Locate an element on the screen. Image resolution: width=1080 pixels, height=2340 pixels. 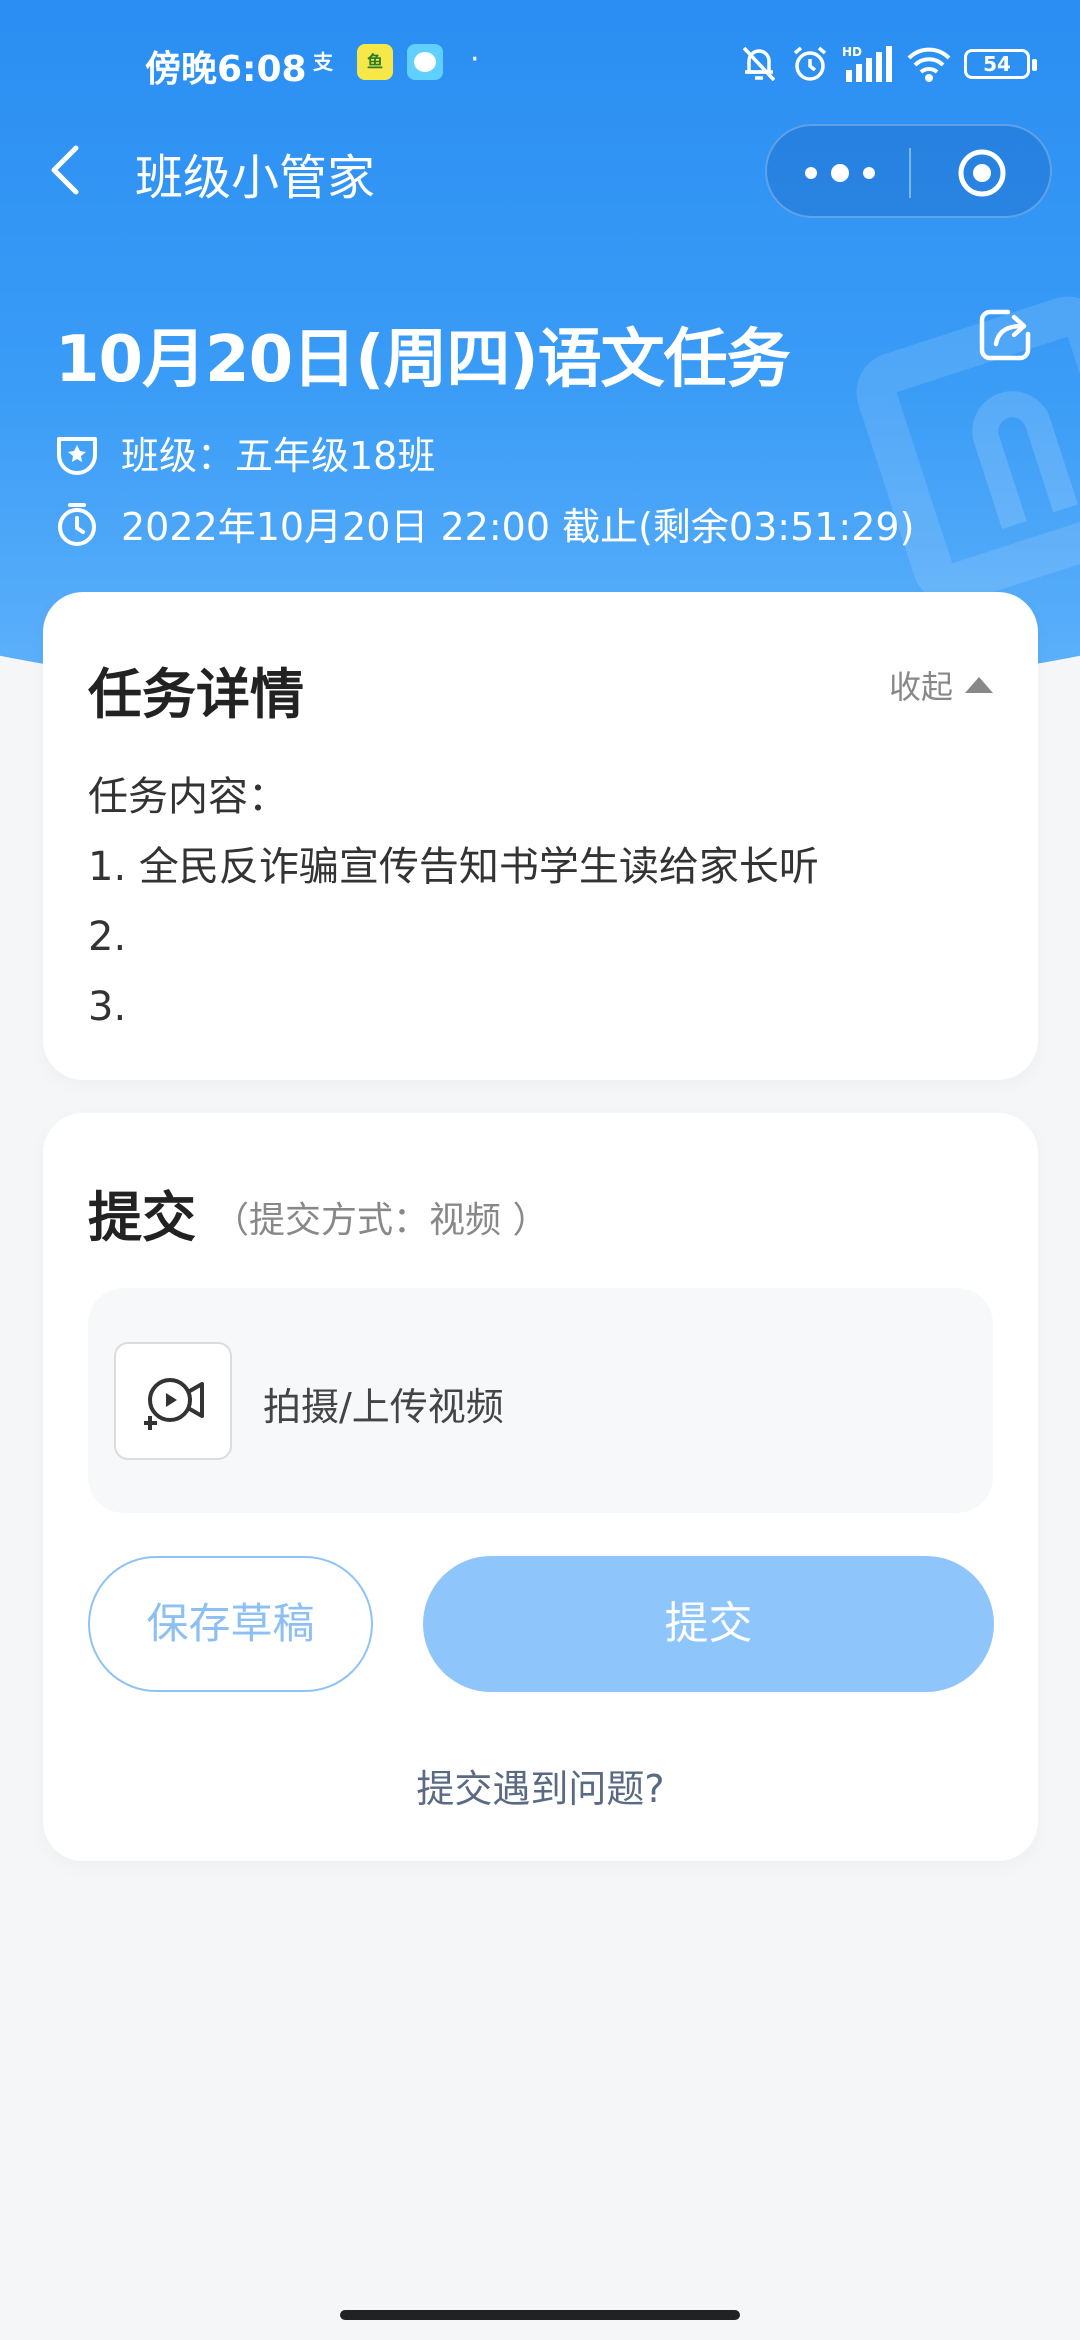
collapse-button: 收起 is located at coordinates (941, 685).